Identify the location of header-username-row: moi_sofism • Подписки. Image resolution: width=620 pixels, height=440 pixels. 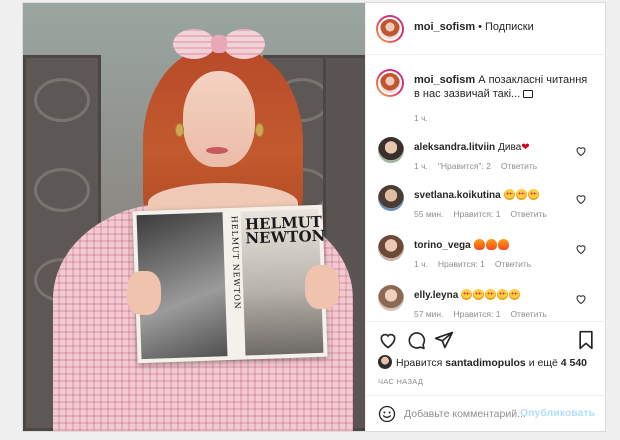
(474, 27).